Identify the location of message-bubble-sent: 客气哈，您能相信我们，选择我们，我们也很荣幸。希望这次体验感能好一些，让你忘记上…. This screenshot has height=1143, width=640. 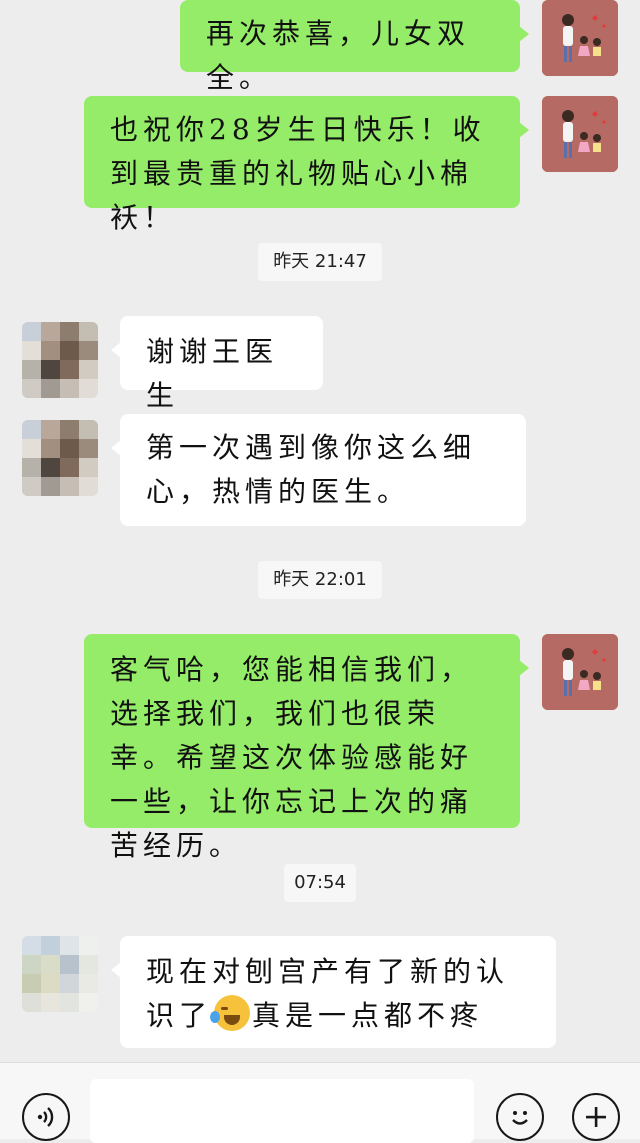
(306, 748).